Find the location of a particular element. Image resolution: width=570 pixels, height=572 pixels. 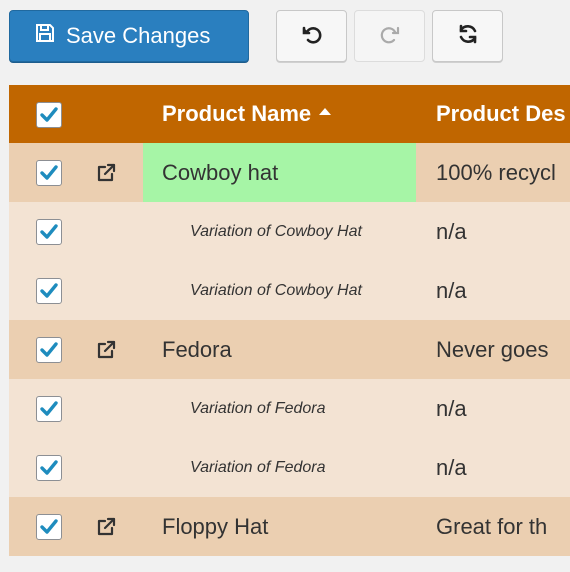

save-changes-button: Save Changes is located at coordinates (129, 36).